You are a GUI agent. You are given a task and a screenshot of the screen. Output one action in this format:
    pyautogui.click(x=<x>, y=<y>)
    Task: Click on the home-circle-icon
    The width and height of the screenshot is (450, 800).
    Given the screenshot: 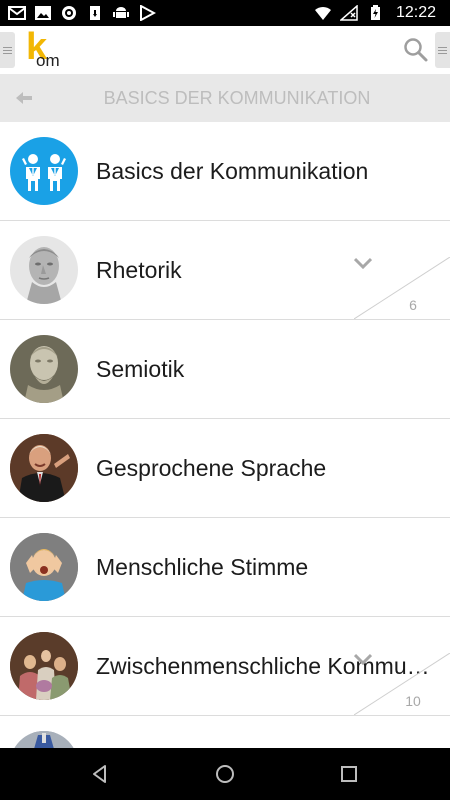 What is the action you would take?
    pyautogui.click(x=225, y=774)
    